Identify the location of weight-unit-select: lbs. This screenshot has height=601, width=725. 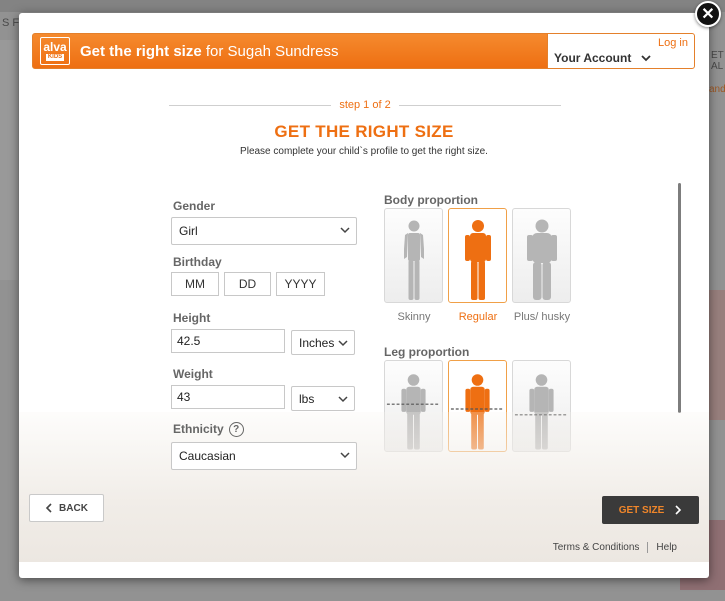
(323, 398).